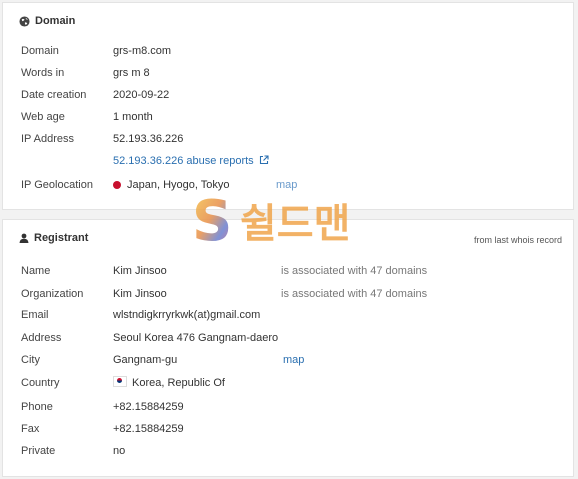 The width and height of the screenshot is (578, 479). I want to click on abuse-reports-row: 52.193.36.226 abuse reports, so click(292, 161).